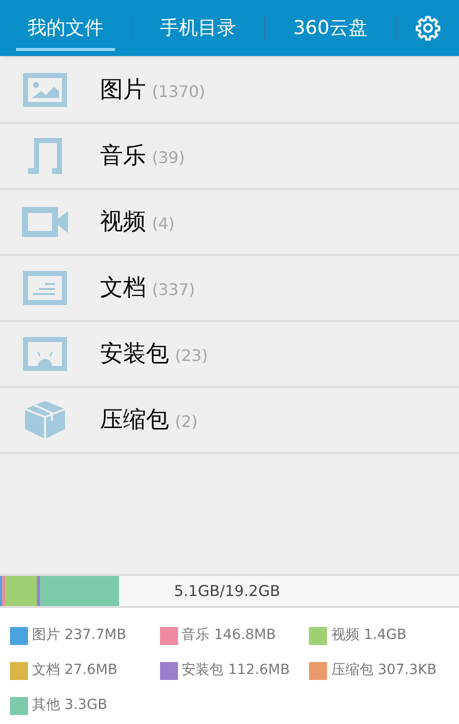  Describe the element at coordinates (186, 421) in the screenshot. I see `file-count: (2)` at that location.